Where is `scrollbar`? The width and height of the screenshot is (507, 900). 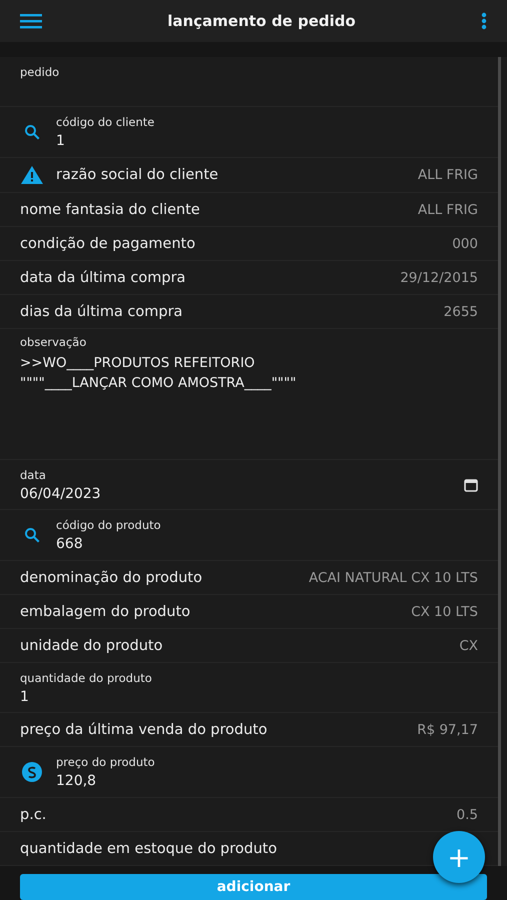
scrollbar is located at coordinates (499, 461).